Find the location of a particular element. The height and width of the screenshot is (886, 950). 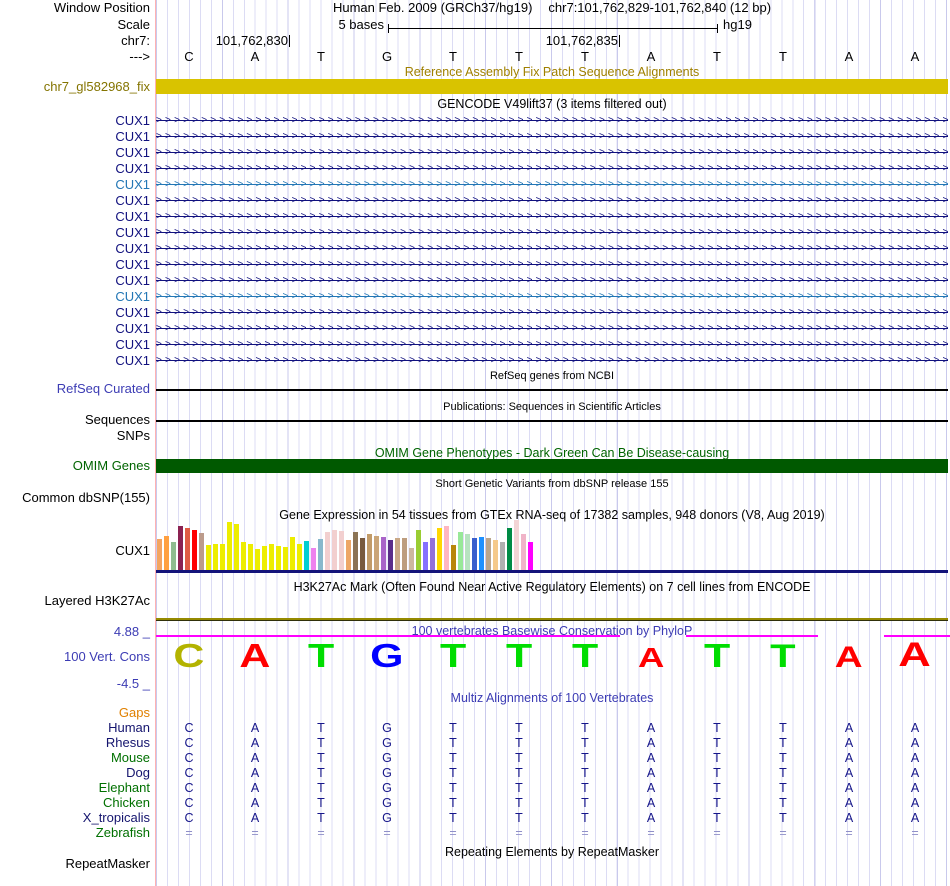

multiz-species-label: Mouse is located at coordinates (75, 758).